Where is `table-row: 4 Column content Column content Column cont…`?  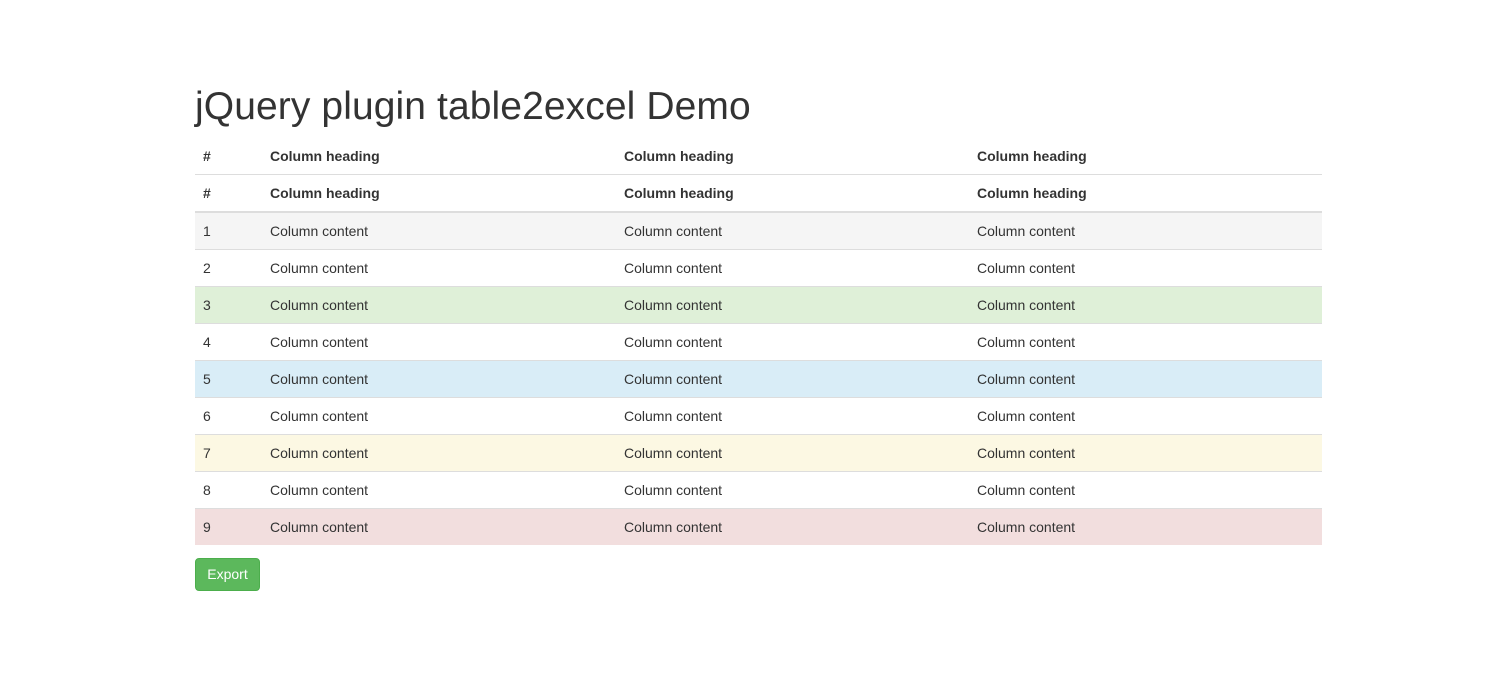 table-row: 4 Column content Column content Column cont… is located at coordinates (758, 342).